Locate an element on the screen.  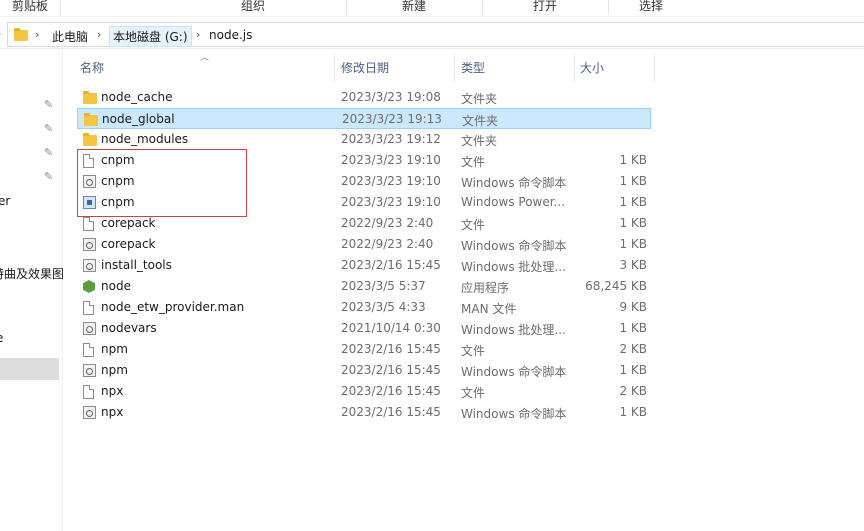
ribbon-group-clipboard: 剪贴板 is located at coordinates (30, 7).